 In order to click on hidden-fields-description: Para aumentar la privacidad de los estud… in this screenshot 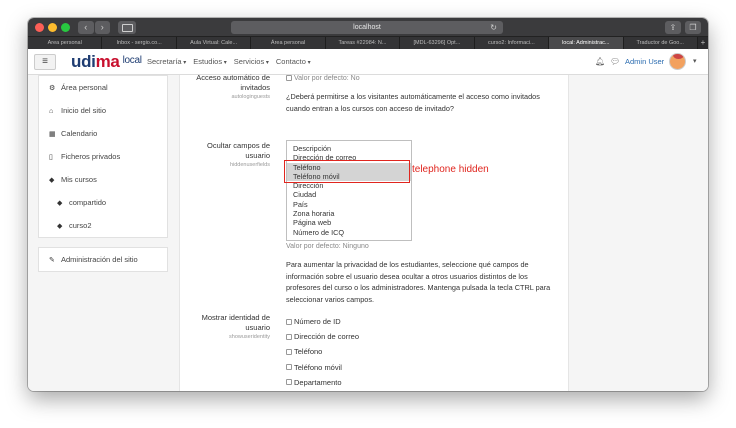, I will do `click(418, 282)`.